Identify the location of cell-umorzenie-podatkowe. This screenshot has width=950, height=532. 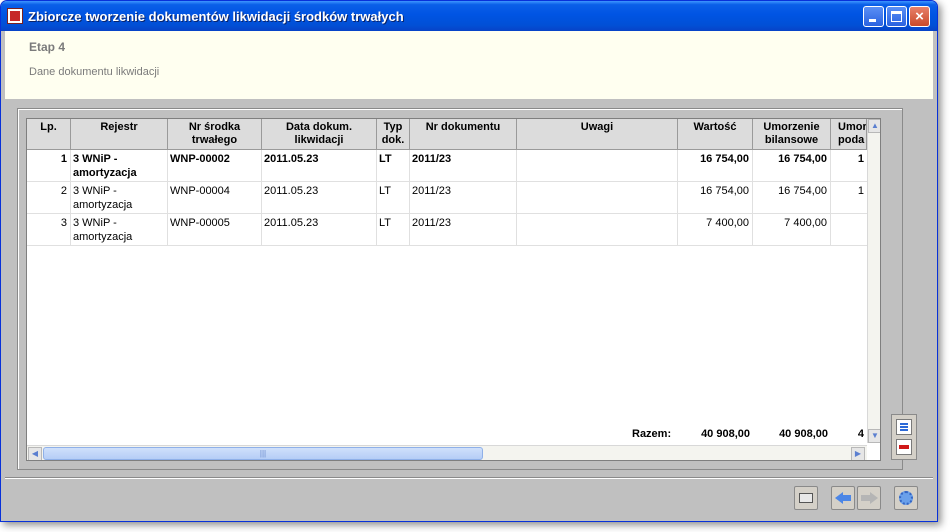
(849, 229).